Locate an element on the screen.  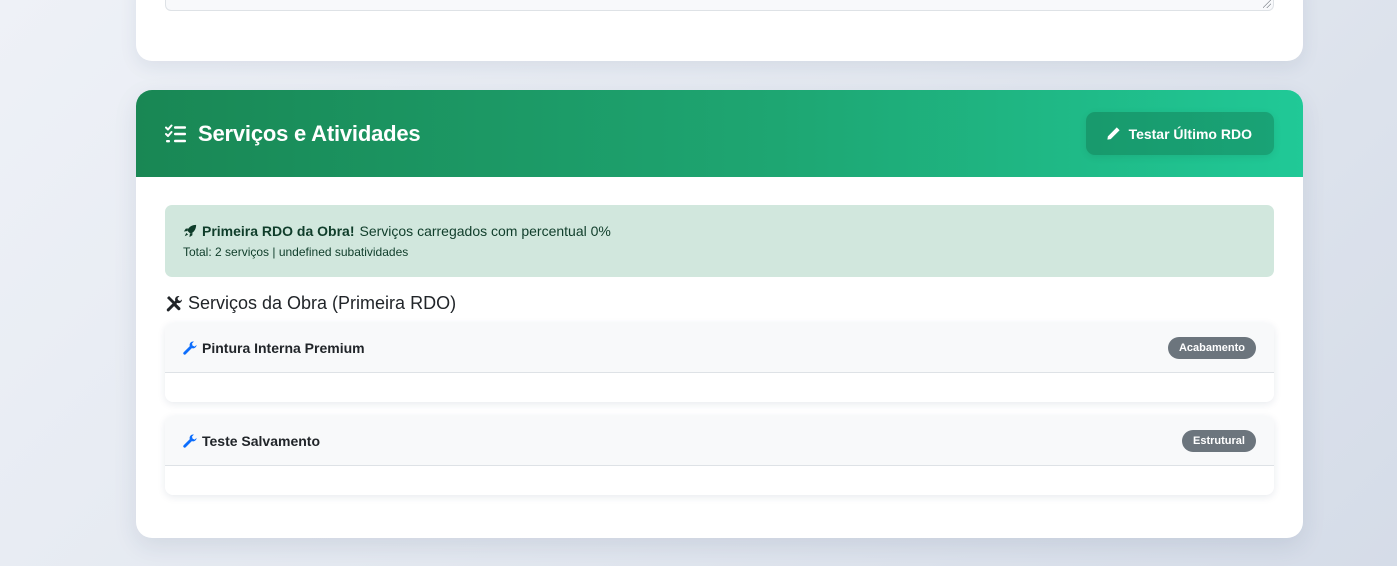
previous-form-card is located at coordinates (719, 30).